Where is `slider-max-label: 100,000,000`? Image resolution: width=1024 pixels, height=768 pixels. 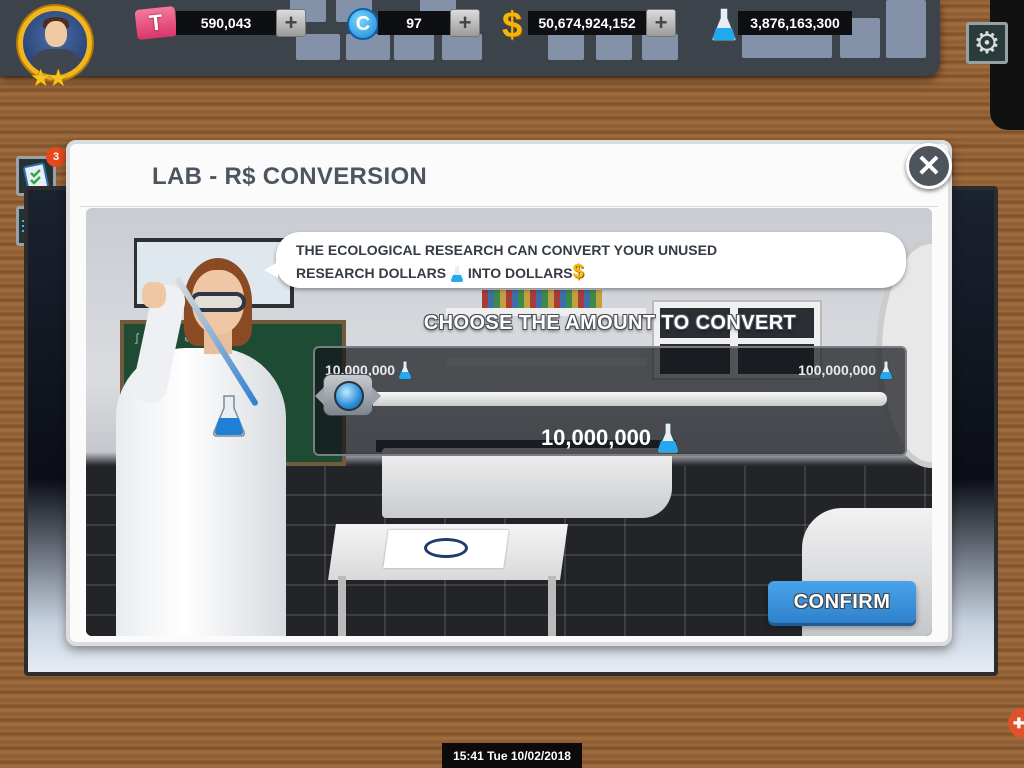 slider-max-label: 100,000,000 is located at coordinates (845, 370).